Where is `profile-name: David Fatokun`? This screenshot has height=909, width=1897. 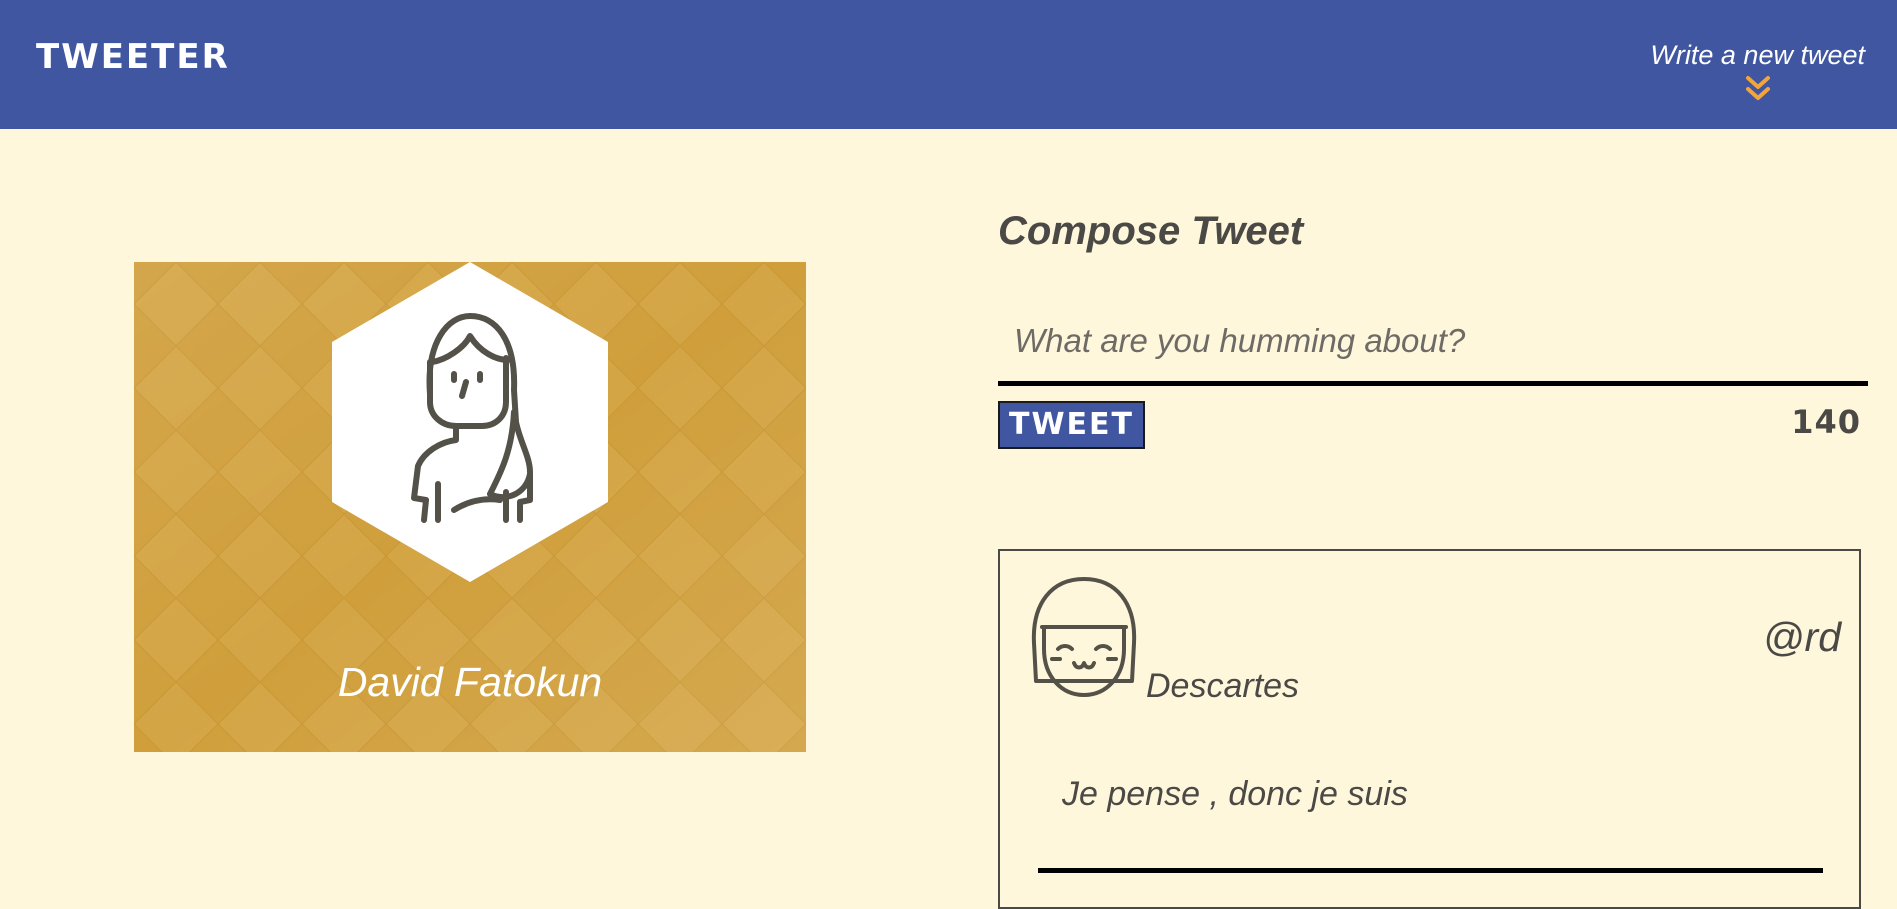 profile-name: David Fatokun is located at coordinates (470, 682).